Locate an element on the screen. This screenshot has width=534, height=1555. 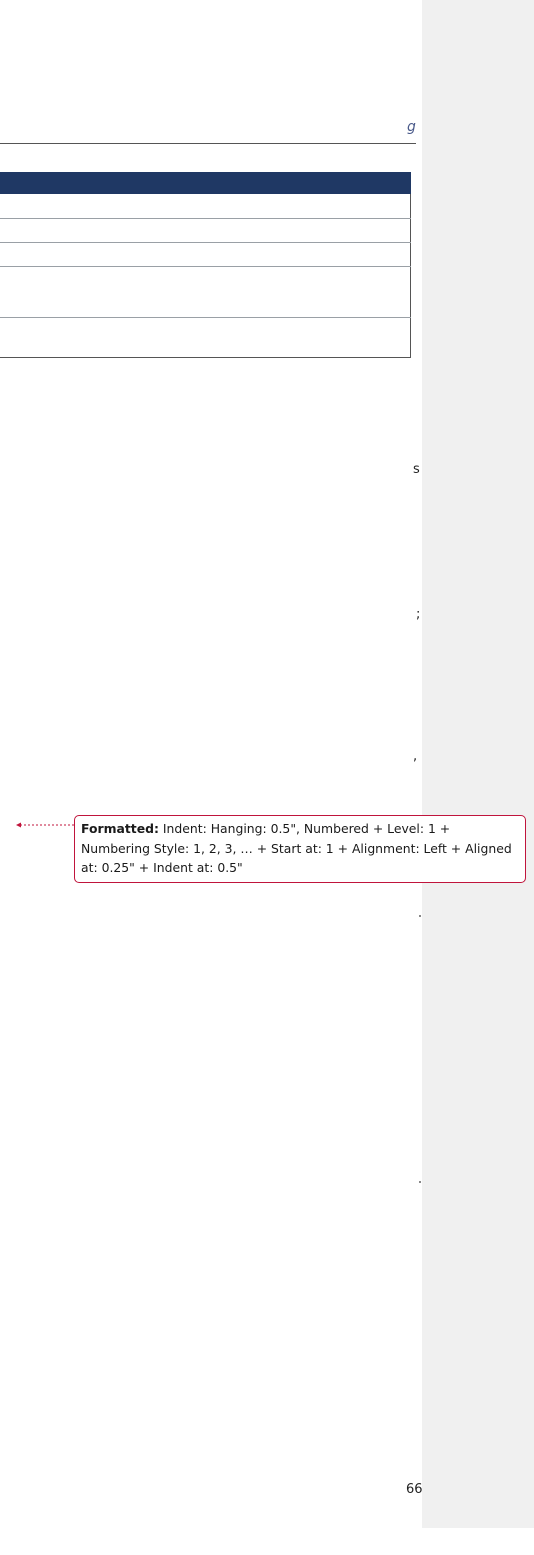
page-number-fragment: 66 is located at coordinates (414, 1489).